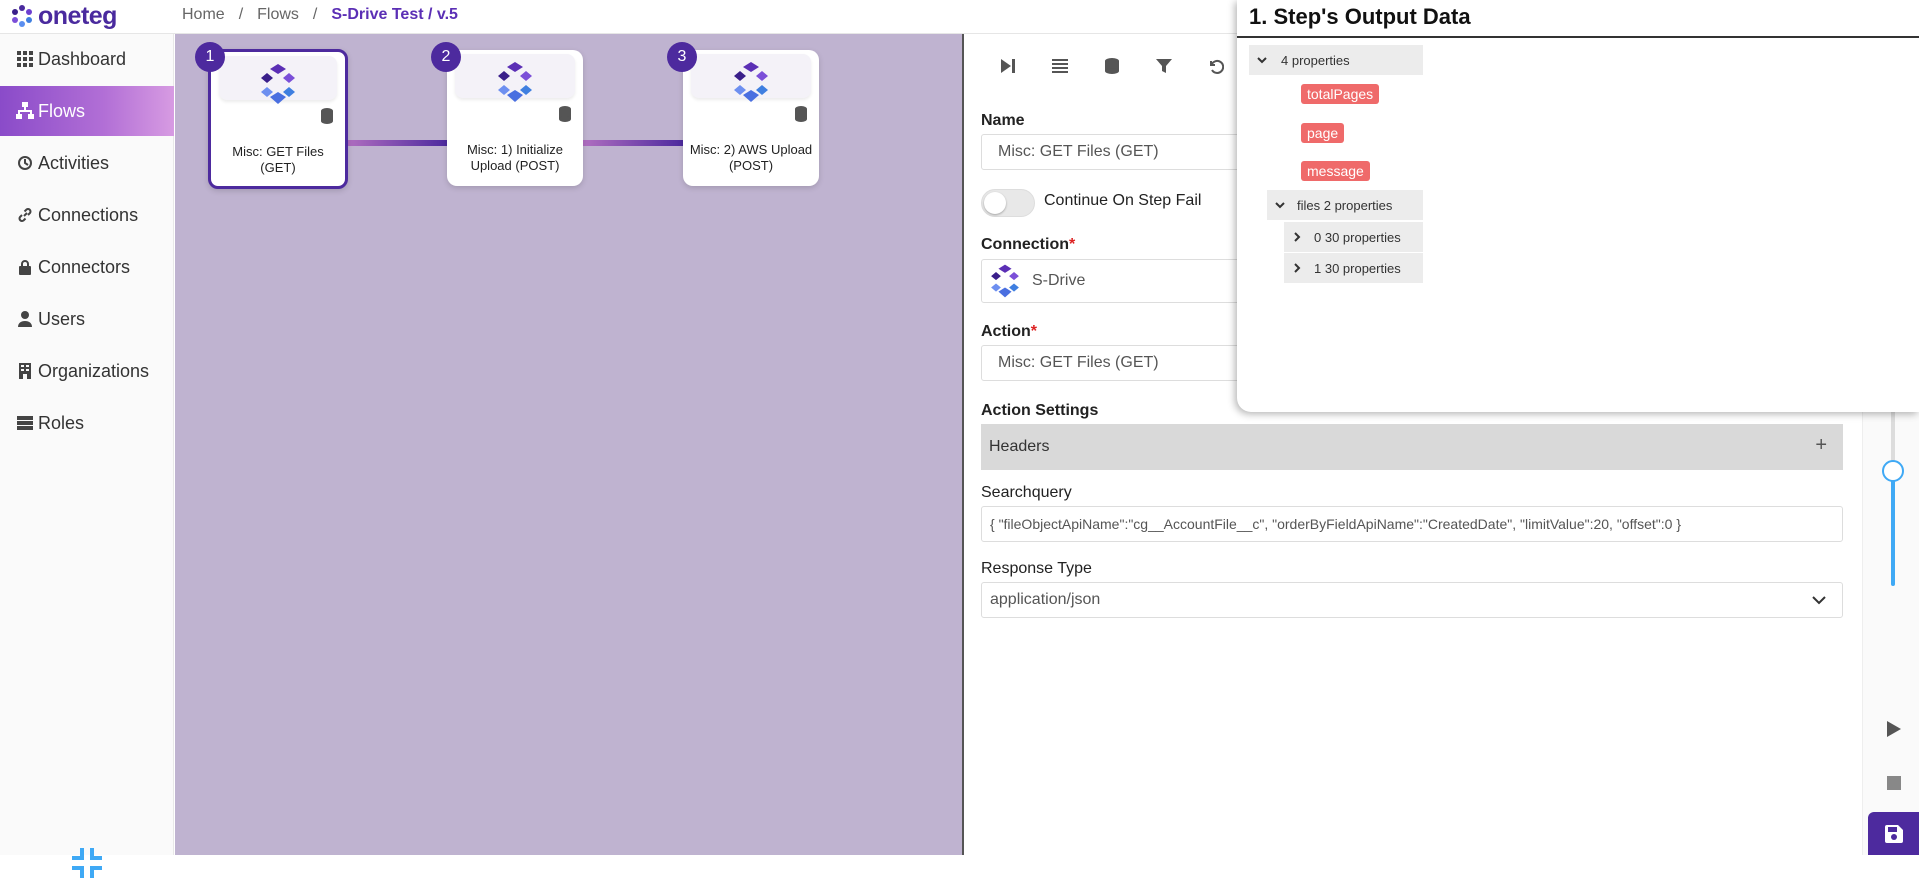 The image size is (1919, 885). Describe the element at coordinates (1003, 120) in the screenshot. I see `name-label: Name` at that location.